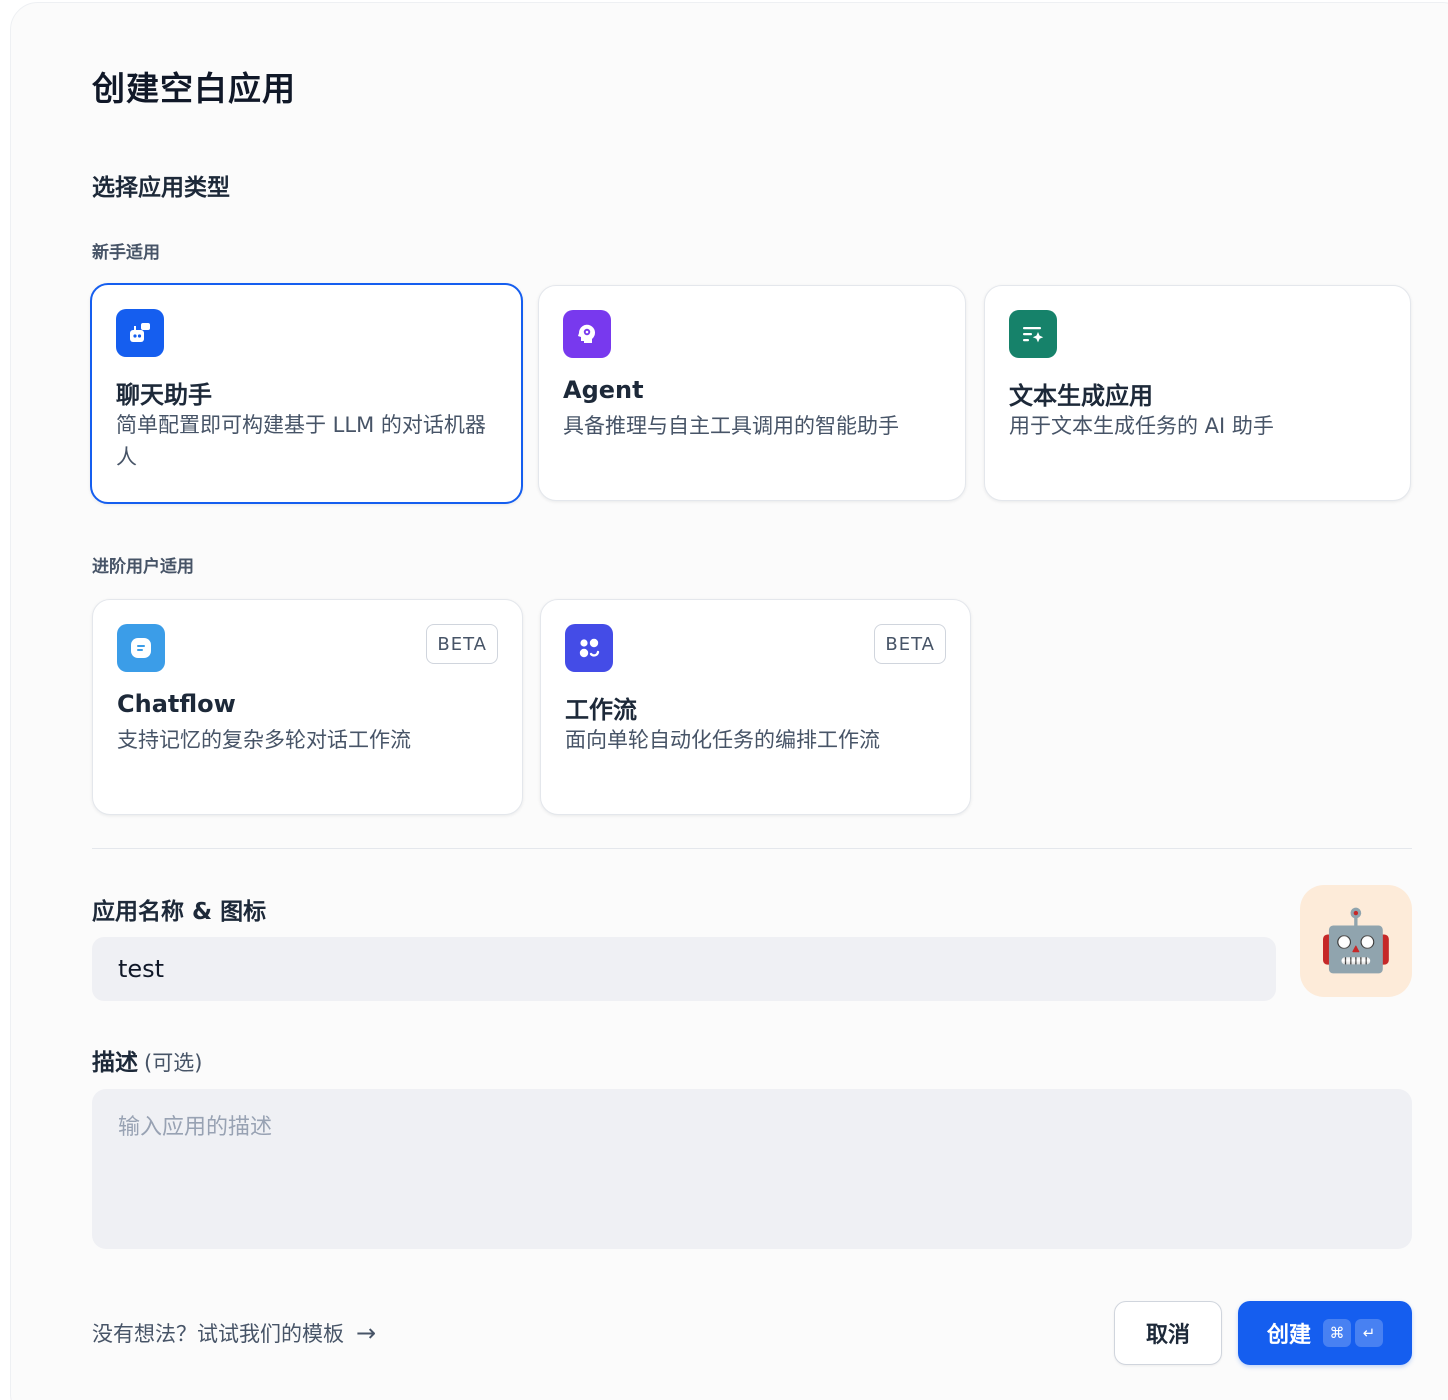 The height and width of the screenshot is (1400, 1448). Describe the element at coordinates (1337, 1333) in the screenshot. I see `command-key-icon: ⌘` at that location.